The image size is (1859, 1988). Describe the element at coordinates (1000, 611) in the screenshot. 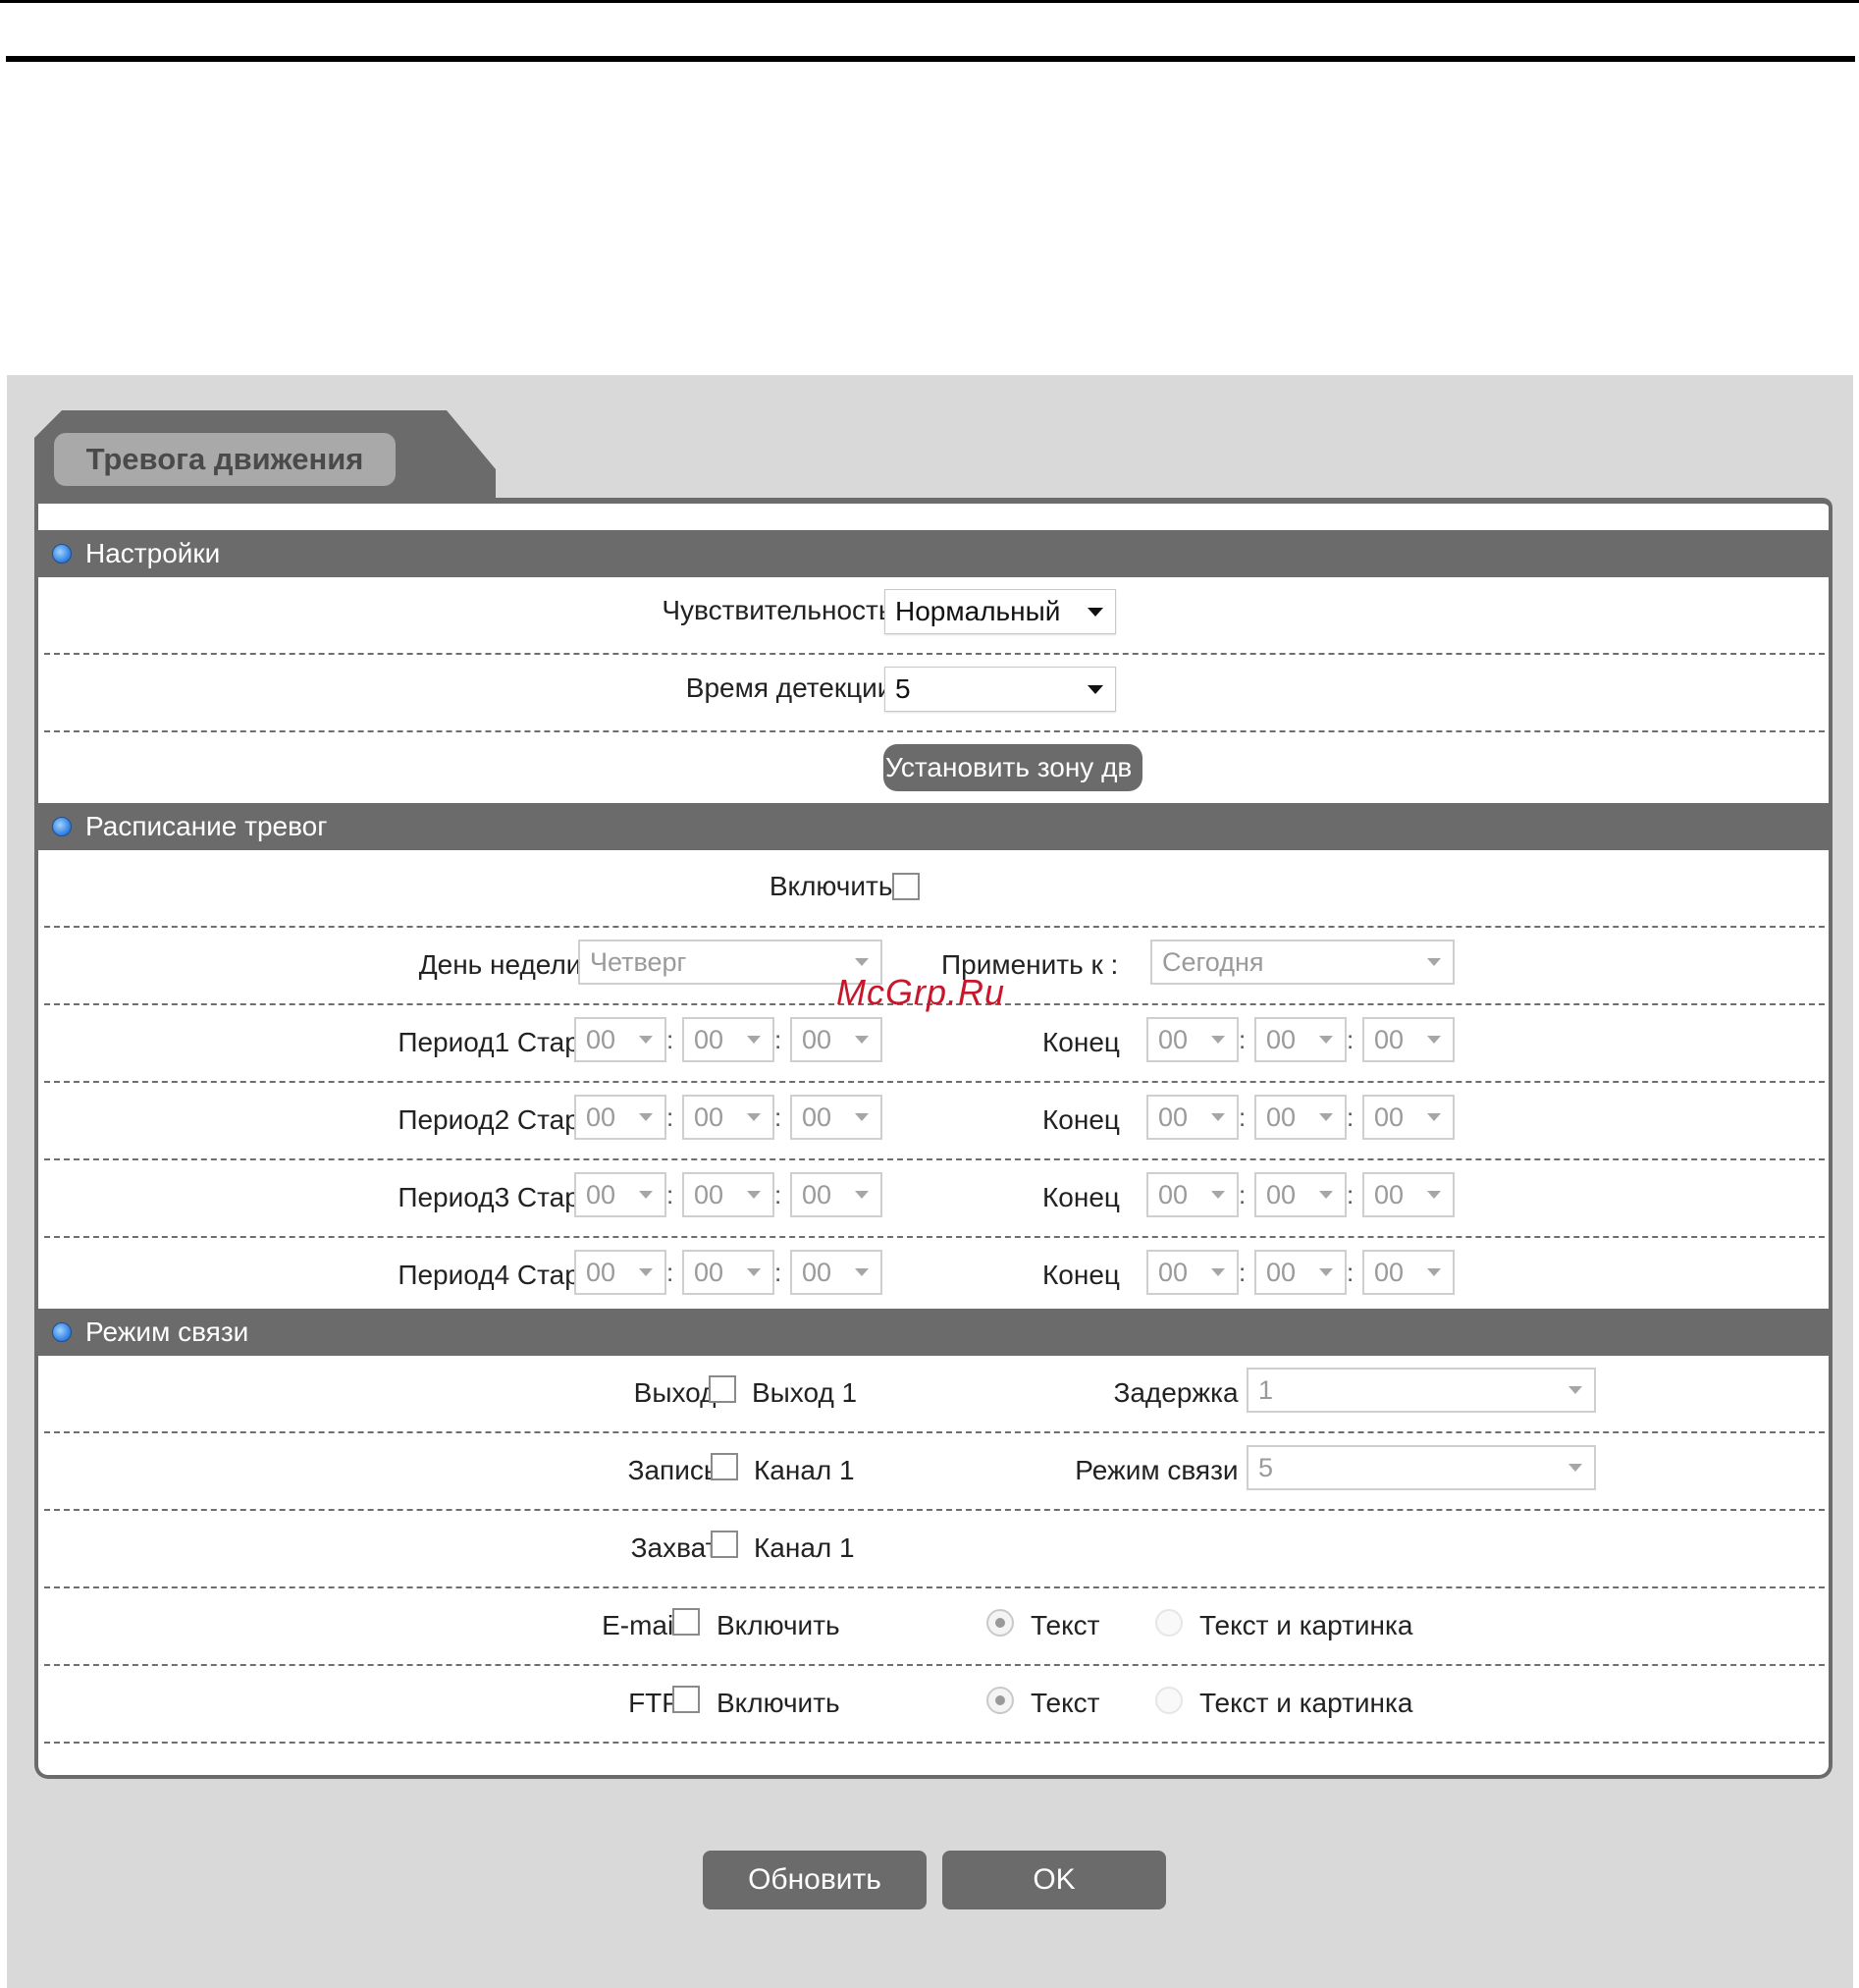

I see `sensitivity-select: Нормальный` at that location.